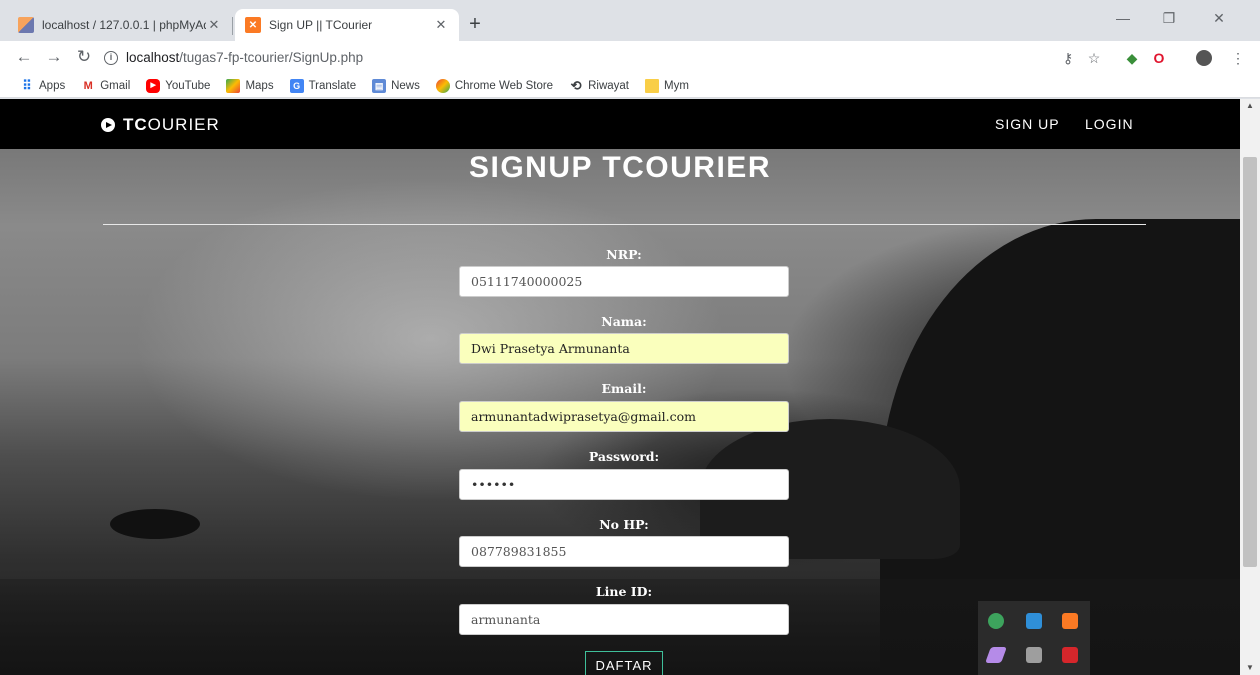 The width and height of the screenshot is (1260, 675). Describe the element at coordinates (26, 25) in the screenshot. I see `phpmyadmin-icon` at that location.